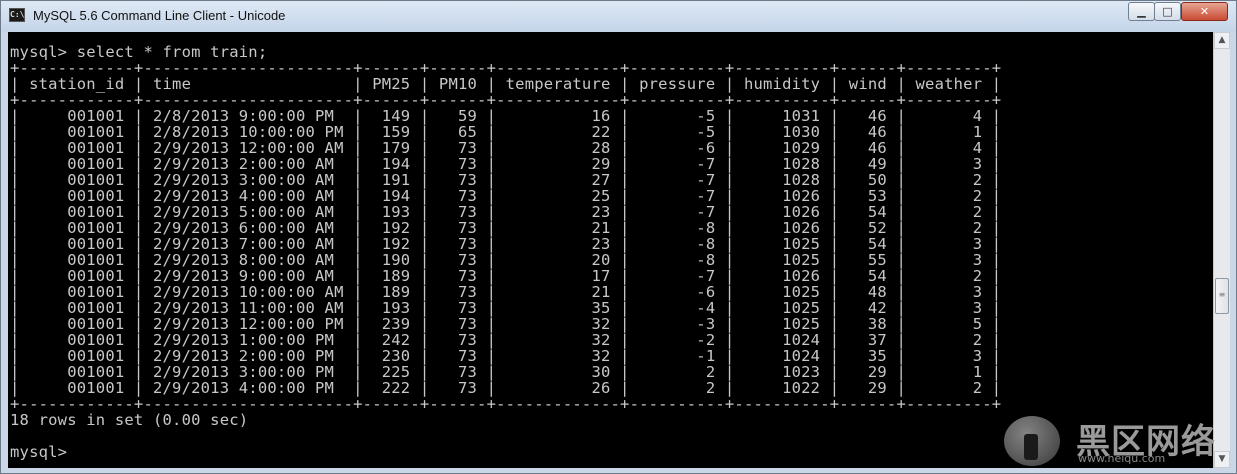  Describe the element at coordinates (159, 15) in the screenshot. I see `window-title: MySQL 5.6 Command Line Client - Unicode` at that location.